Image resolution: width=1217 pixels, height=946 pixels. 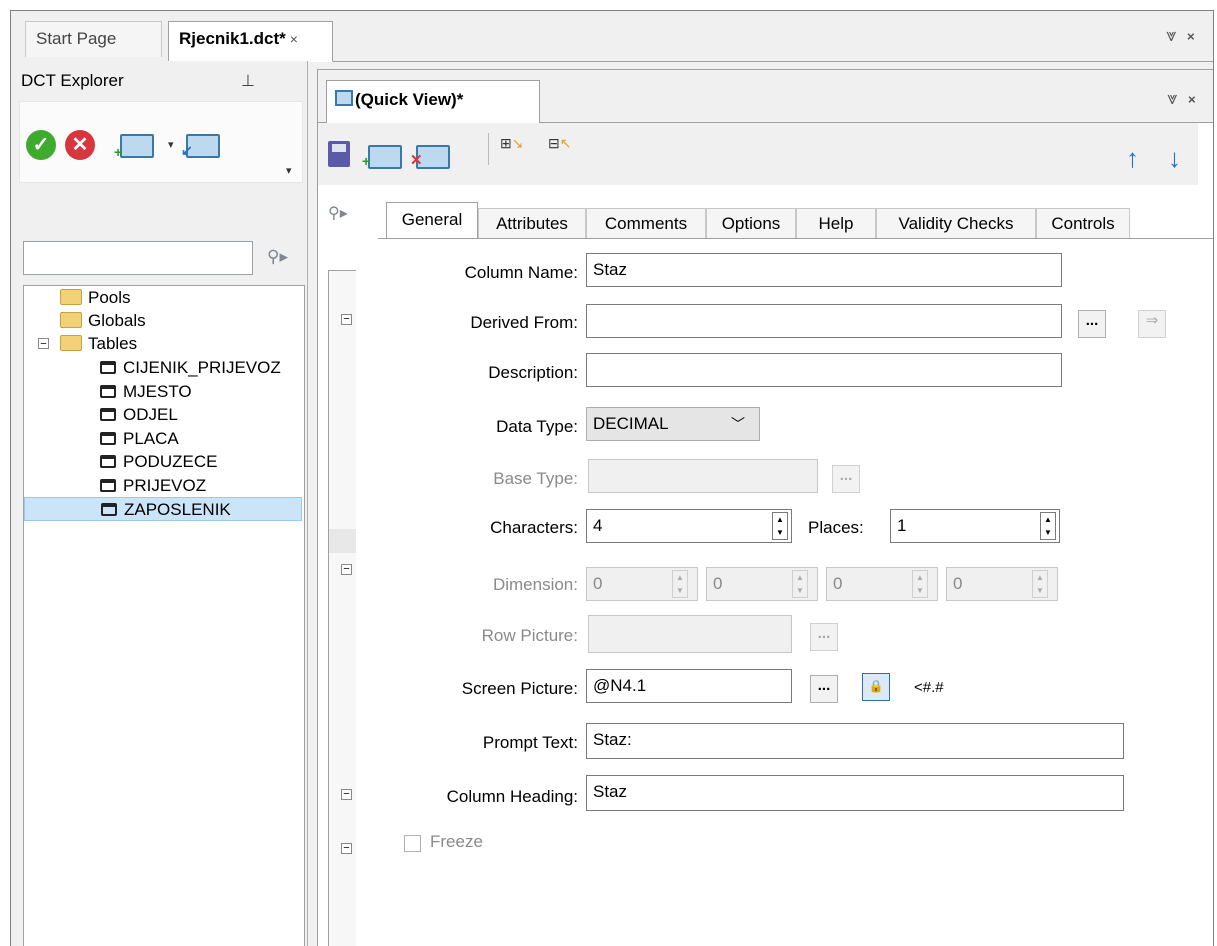 I want to click on tab-validity-checks: Validity Checks, so click(x=956, y=224).